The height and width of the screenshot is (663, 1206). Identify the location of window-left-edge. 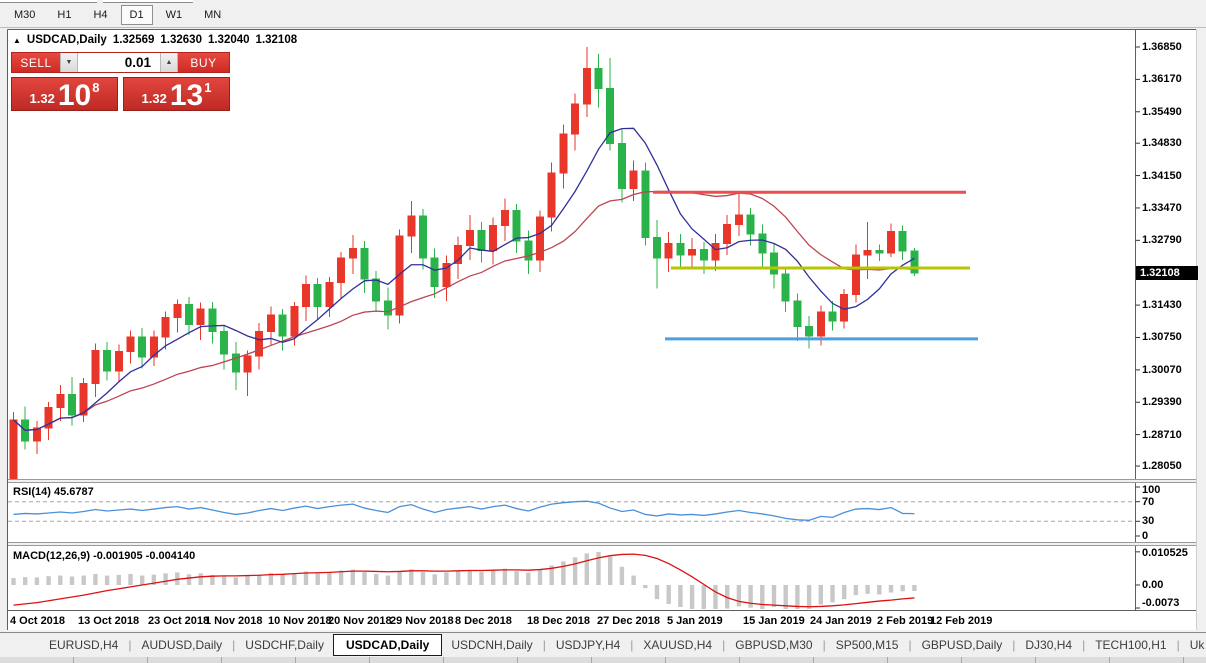
(3, 329).